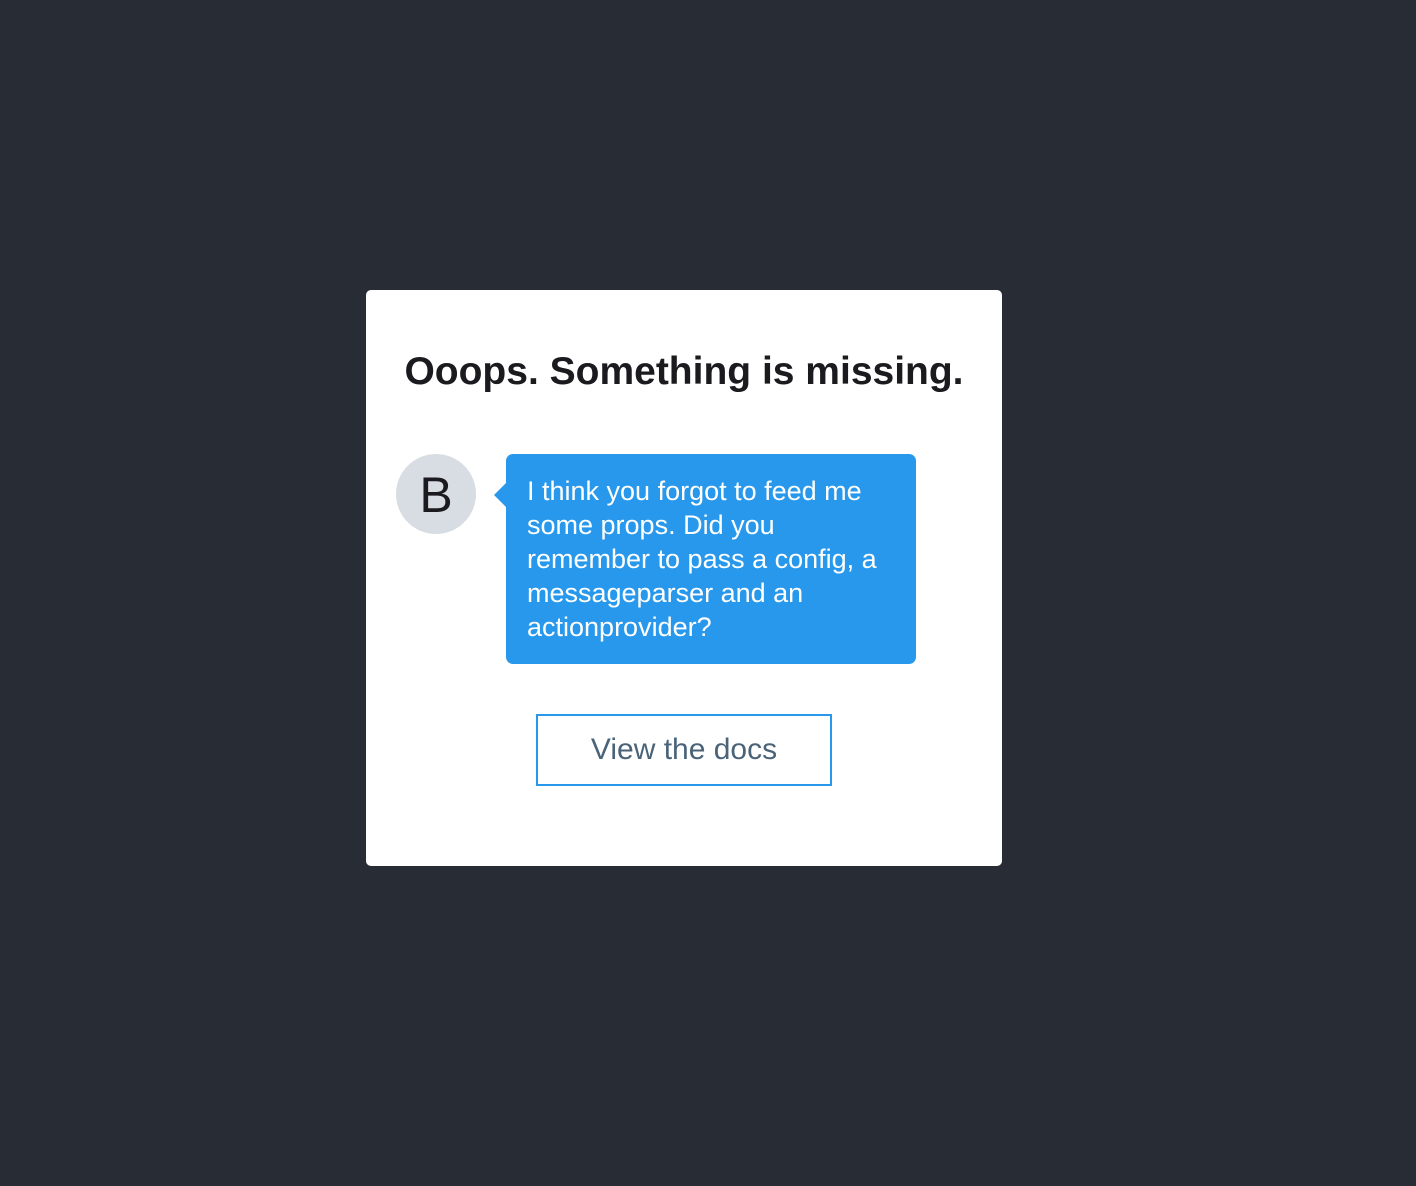 Image resolution: width=1416 pixels, height=1186 pixels. I want to click on view-docs-button: View the docs, so click(684, 750).